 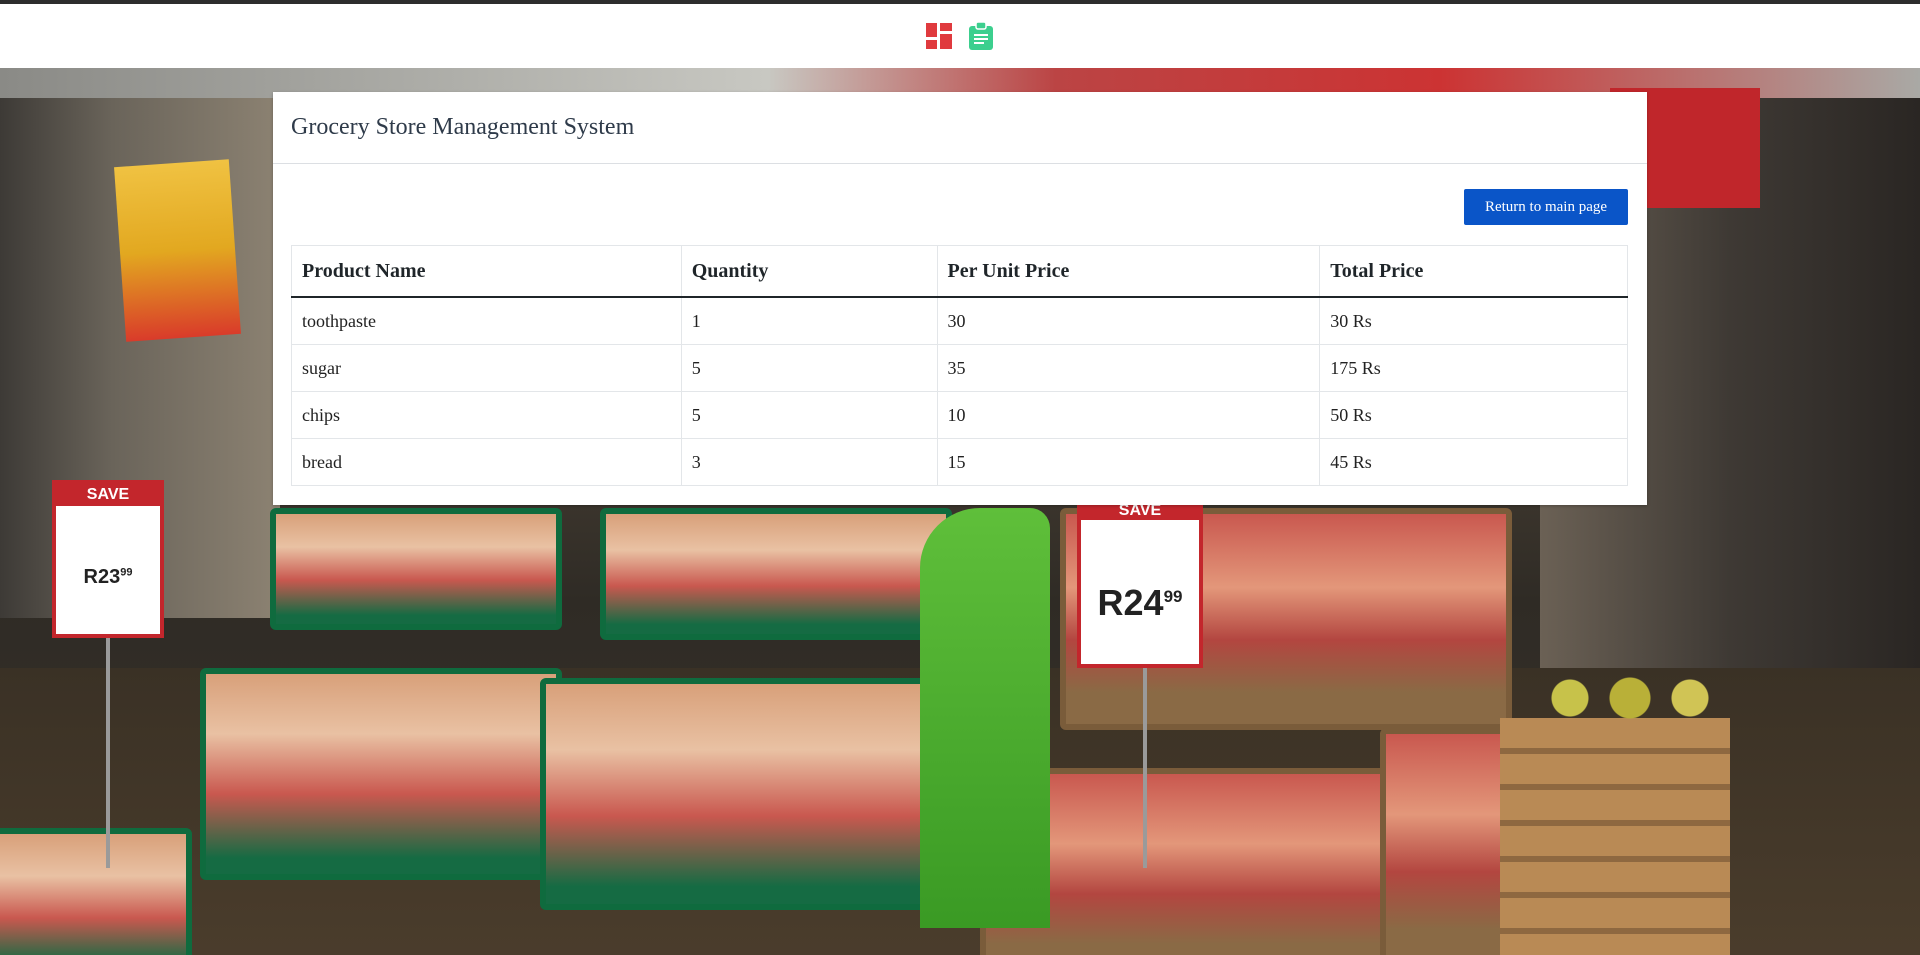 I want to click on table-row: sugar 5 35 175 Rs, so click(x=959, y=368).